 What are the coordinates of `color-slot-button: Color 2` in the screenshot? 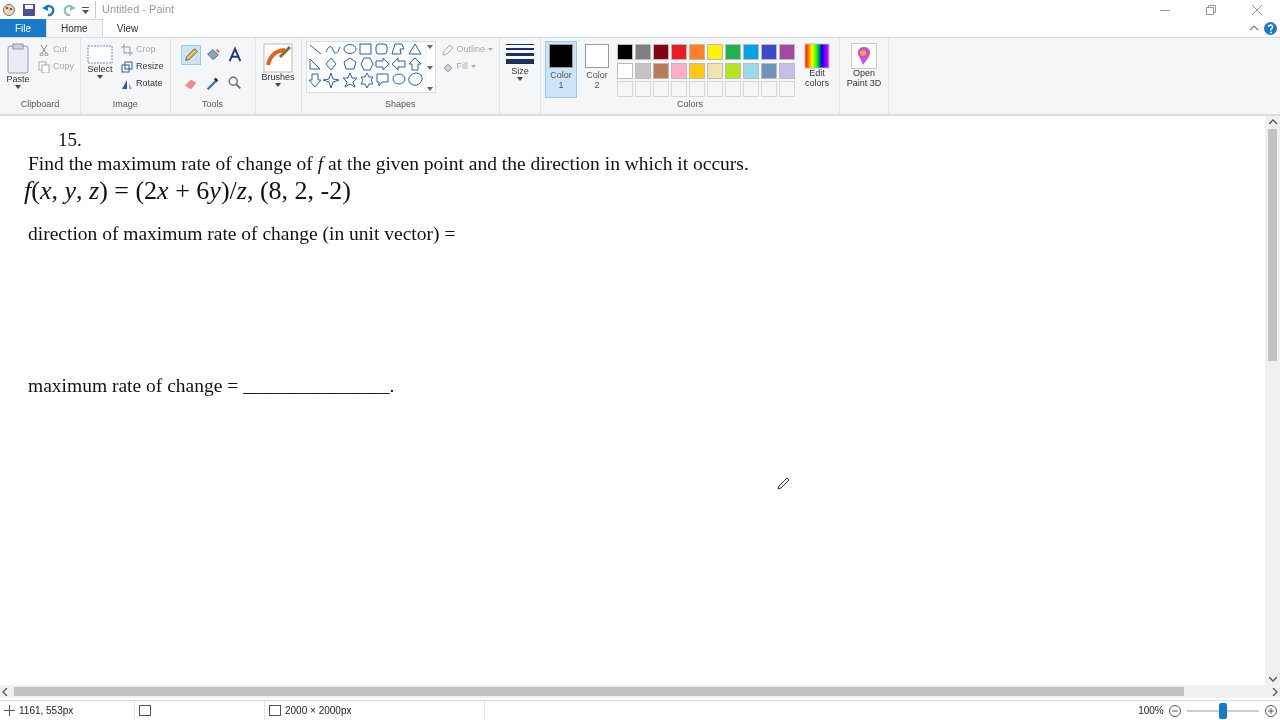 It's located at (597, 69).